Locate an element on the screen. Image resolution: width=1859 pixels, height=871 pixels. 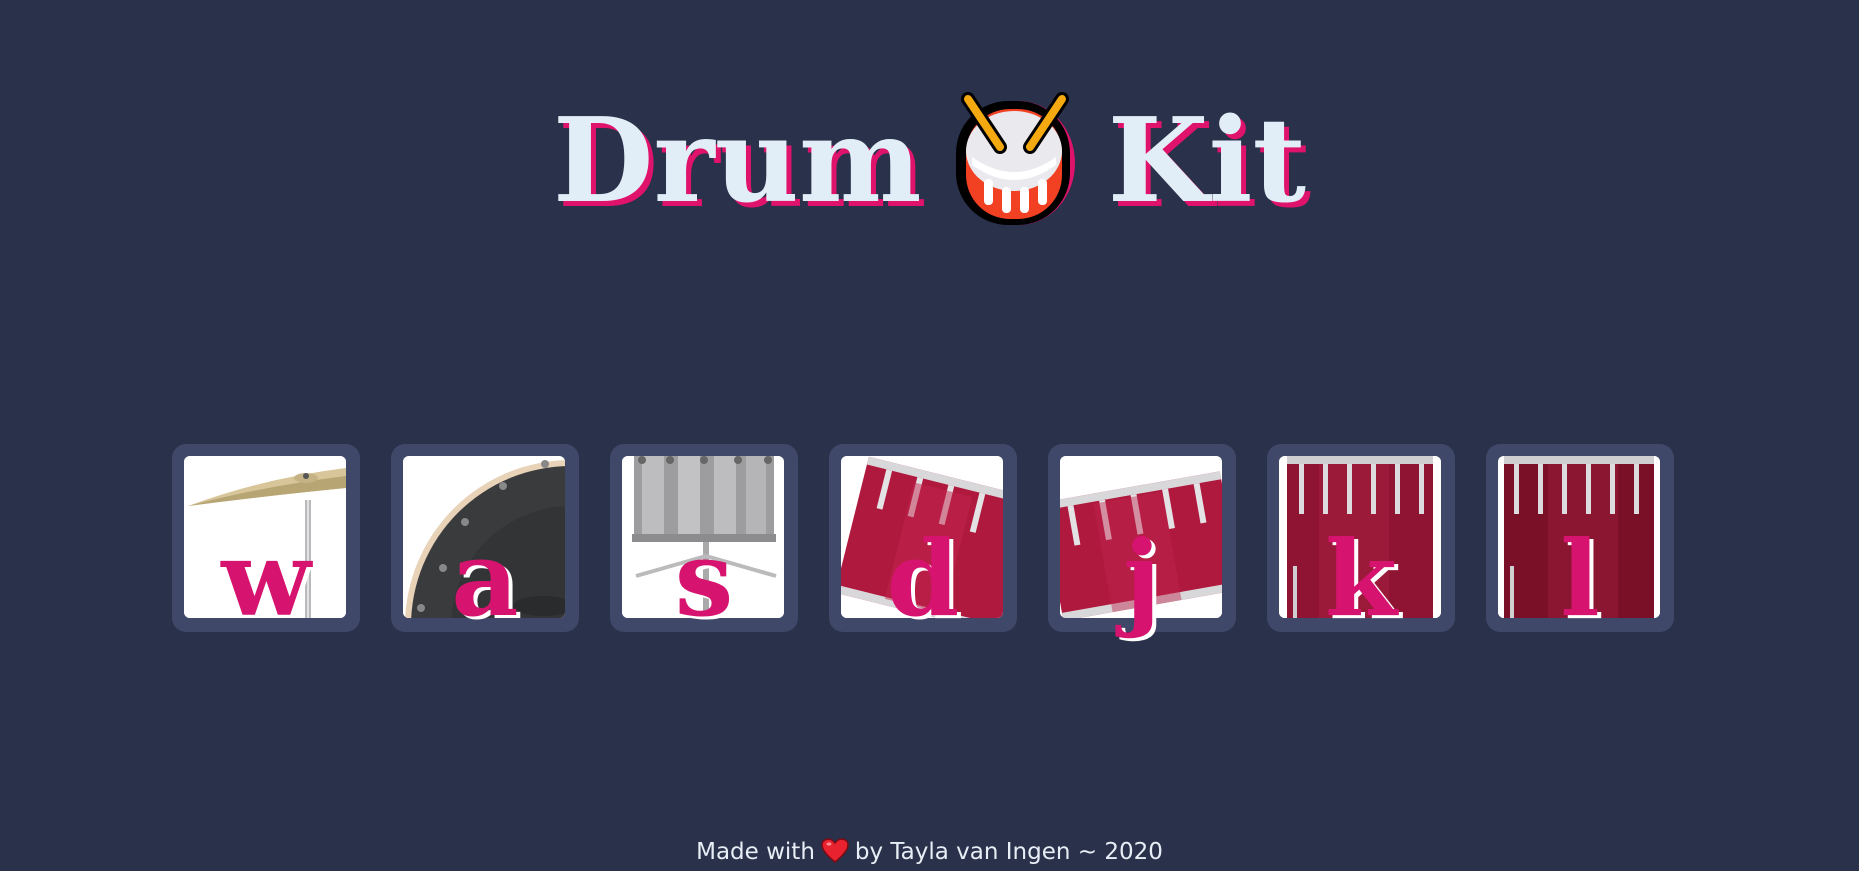
title-word-drum: Drum is located at coordinates (737, 161).